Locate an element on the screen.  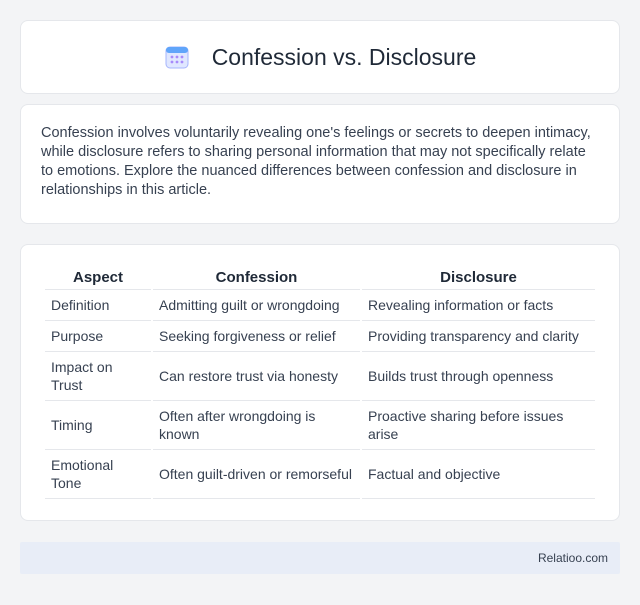
header-aspect: Aspect is located at coordinates (98, 278).